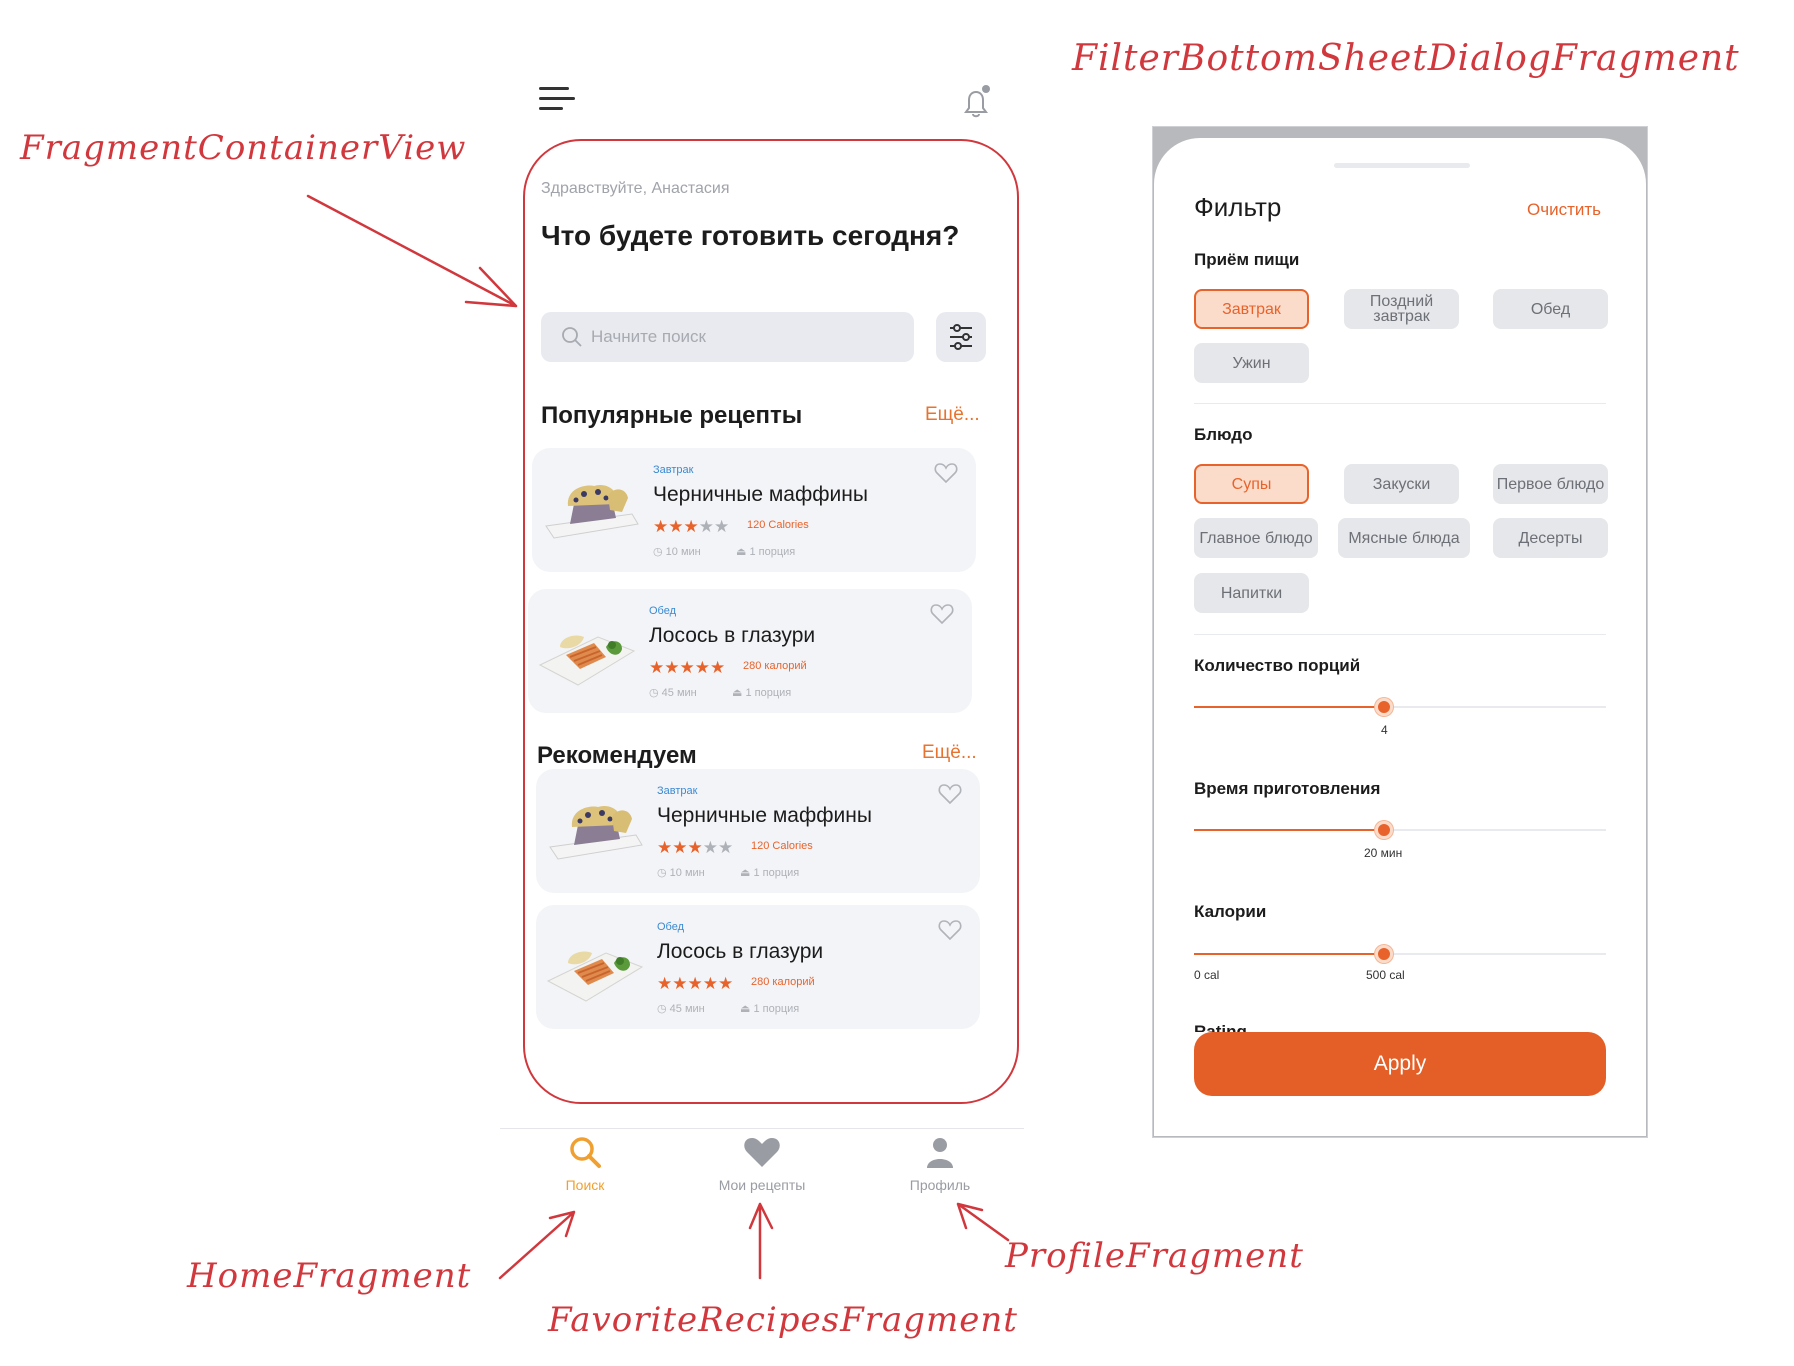  I want to click on recipe-portions-value: 1 порция, so click(772, 552).